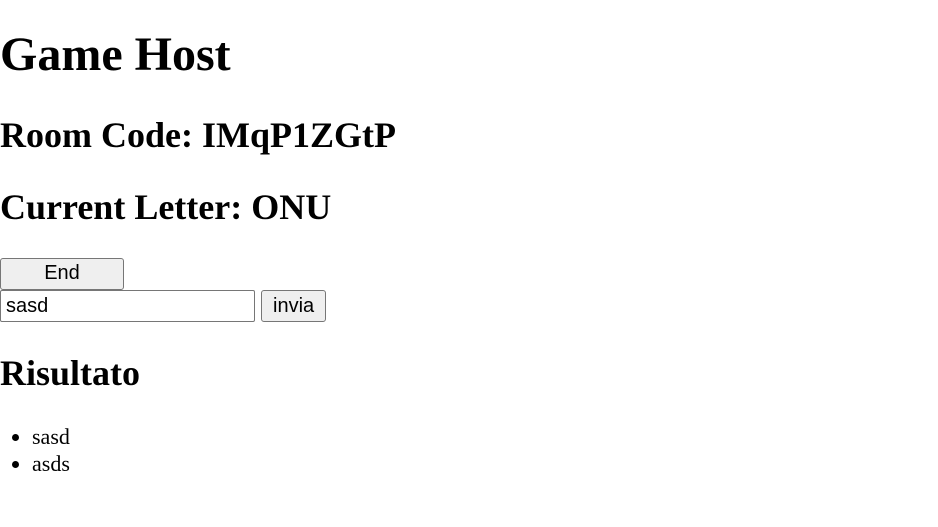 The width and height of the screenshot is (938, 527). Describe the element at coordinates (101, 135) in the screenshot. I see `room-code-label: Room Code:` at that location.